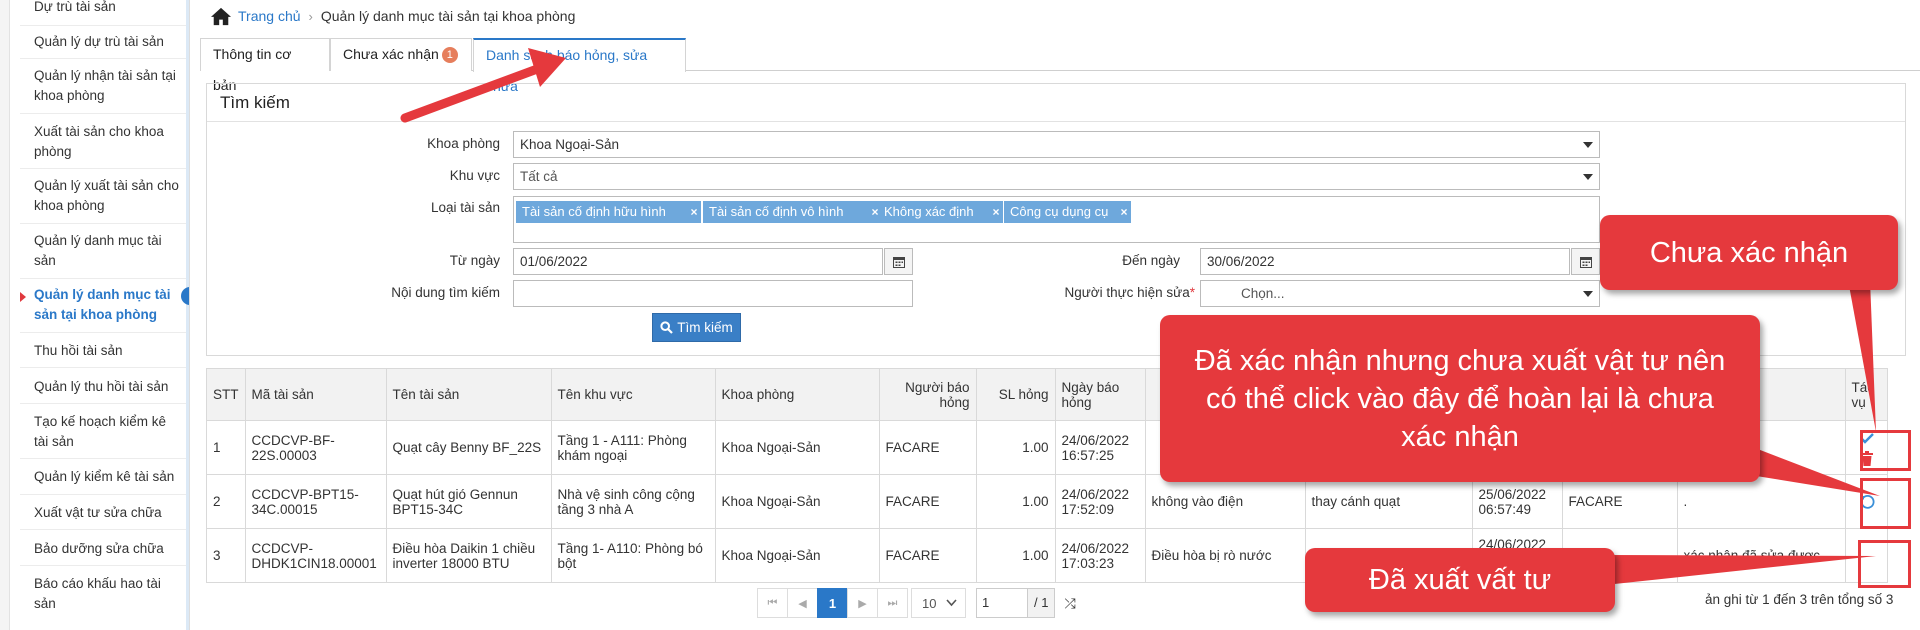 Image resolution: width=1920 pixels, height=630 pixels. Describe the element at coordinates (1885, 450) in the screenshot. I see `highlight-box-confirm-actions` at that location.